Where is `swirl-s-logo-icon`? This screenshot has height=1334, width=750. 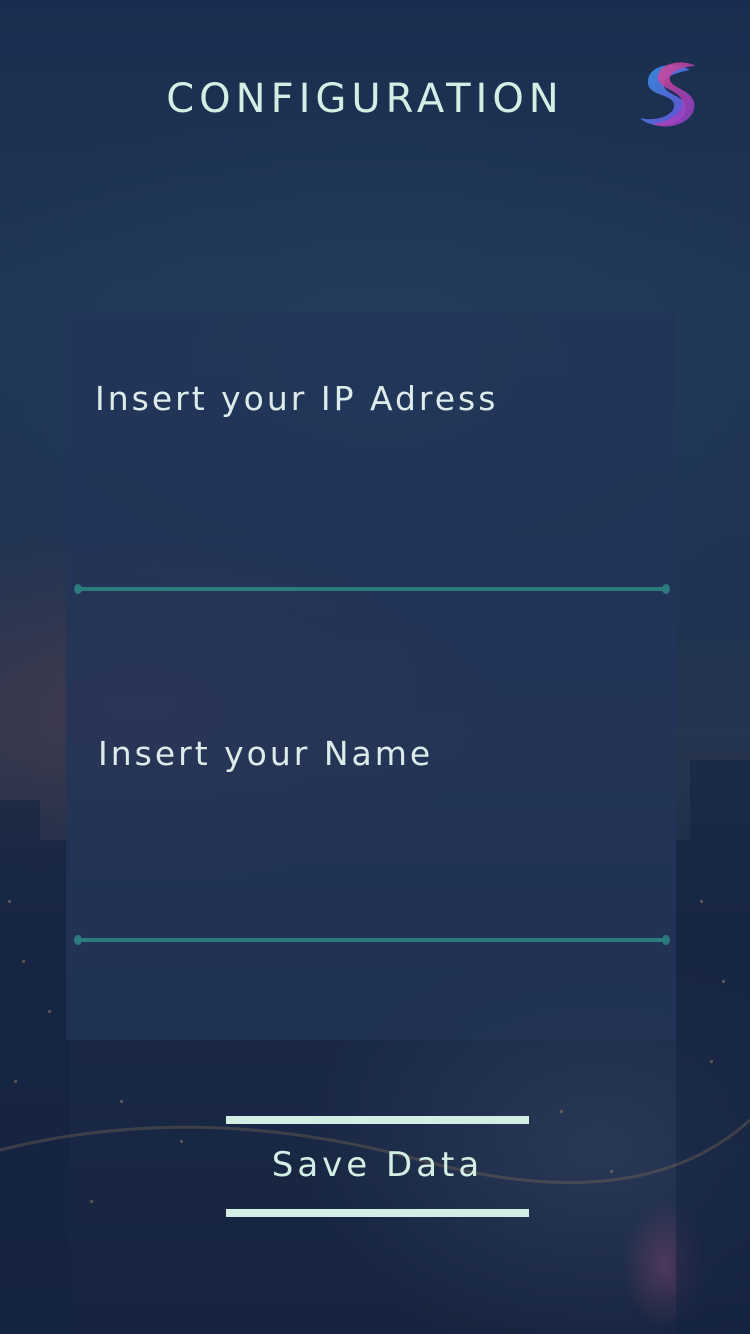 swirl-s-logo-icon is located at coordinates (666, 96).